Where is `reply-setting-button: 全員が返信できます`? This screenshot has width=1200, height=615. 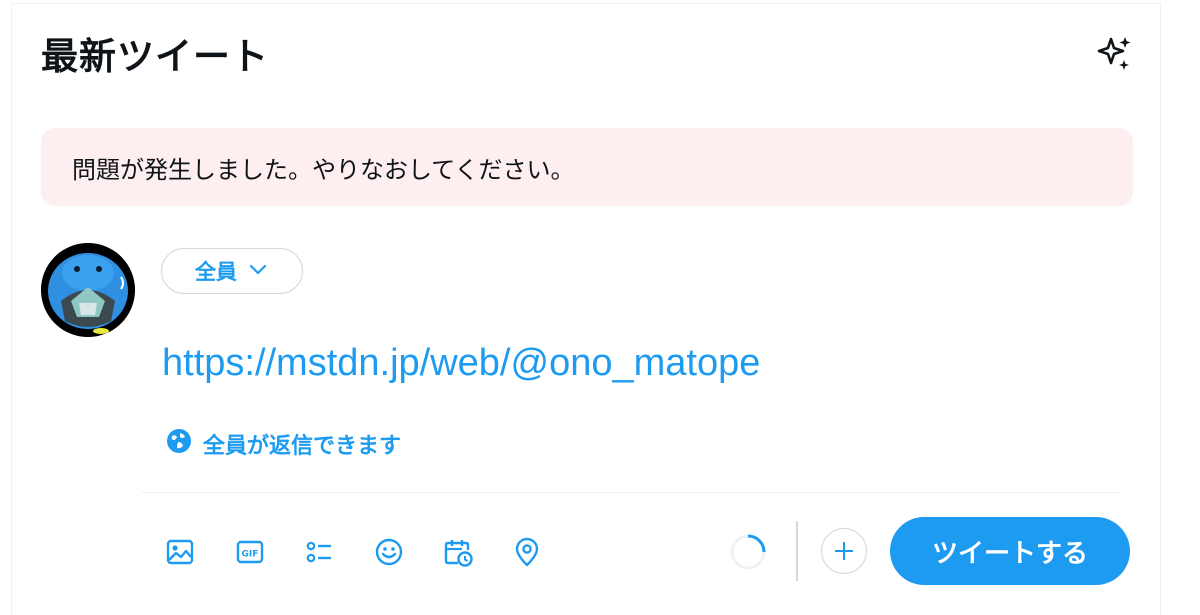
reply-setting-button: 全員が返信できます is located at coordinates (283, 444).